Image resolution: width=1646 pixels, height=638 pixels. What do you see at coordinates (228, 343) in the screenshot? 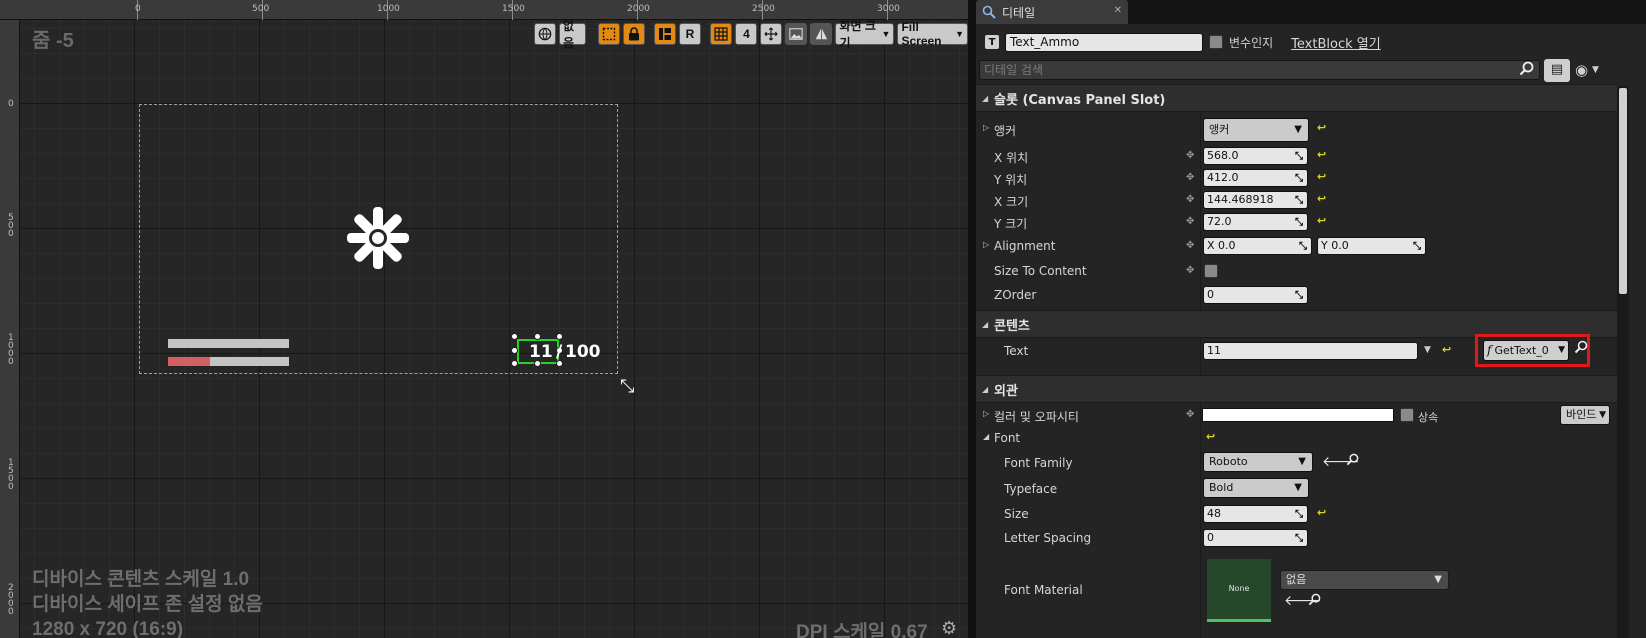
I see `stamina-bar` at bounding box center [228, 343].